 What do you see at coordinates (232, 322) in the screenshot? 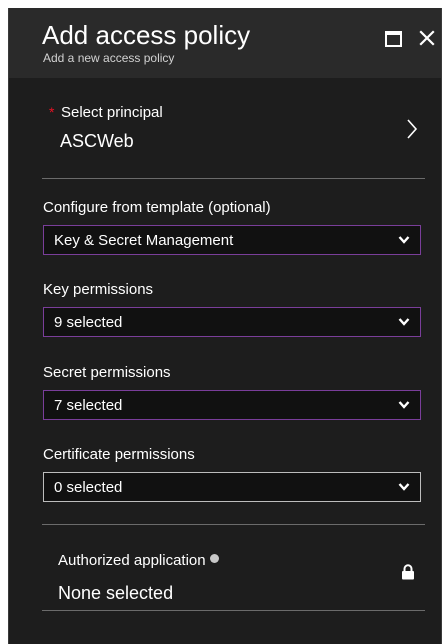
I see `key-permissions-dropdown: 9 selected` at bounding box center [232, 322].